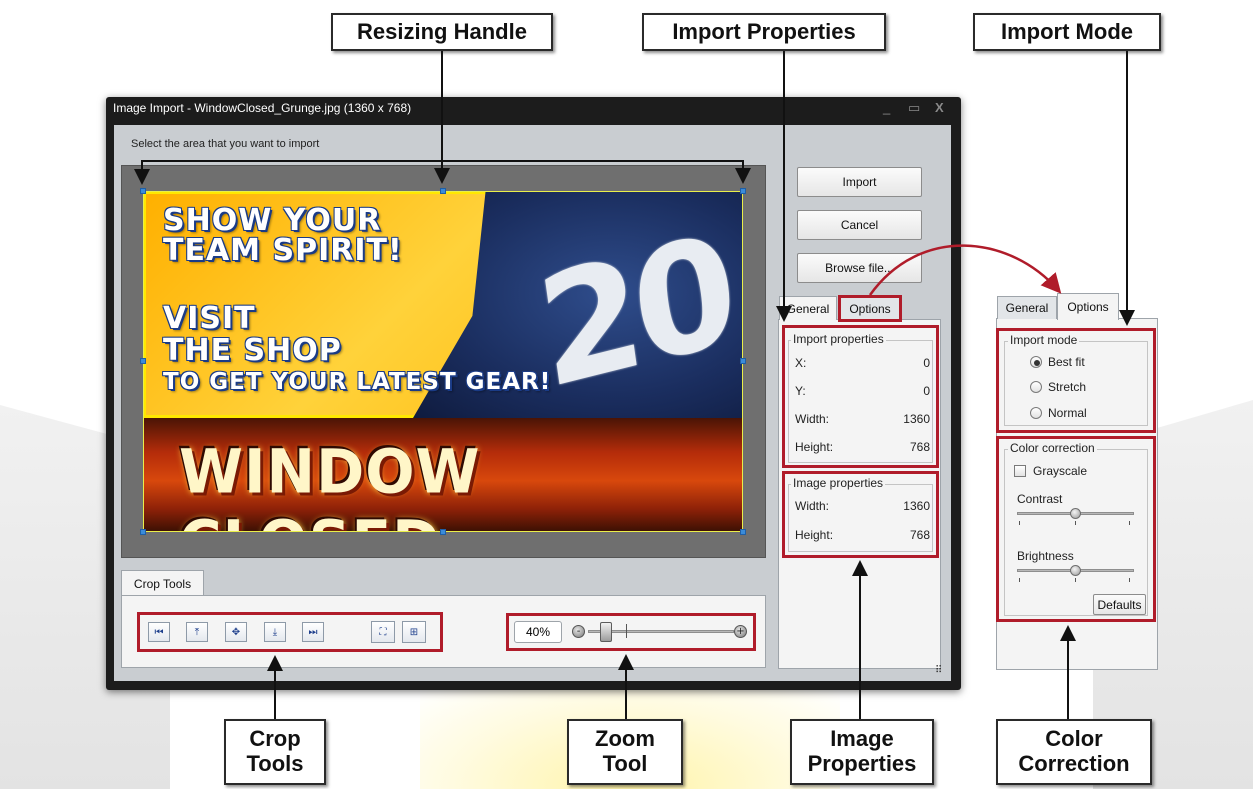  What do you see at coordinates (143, 191) in the screenshot?
I see `resize-handle-top-left` at bounding box center [143, 191].